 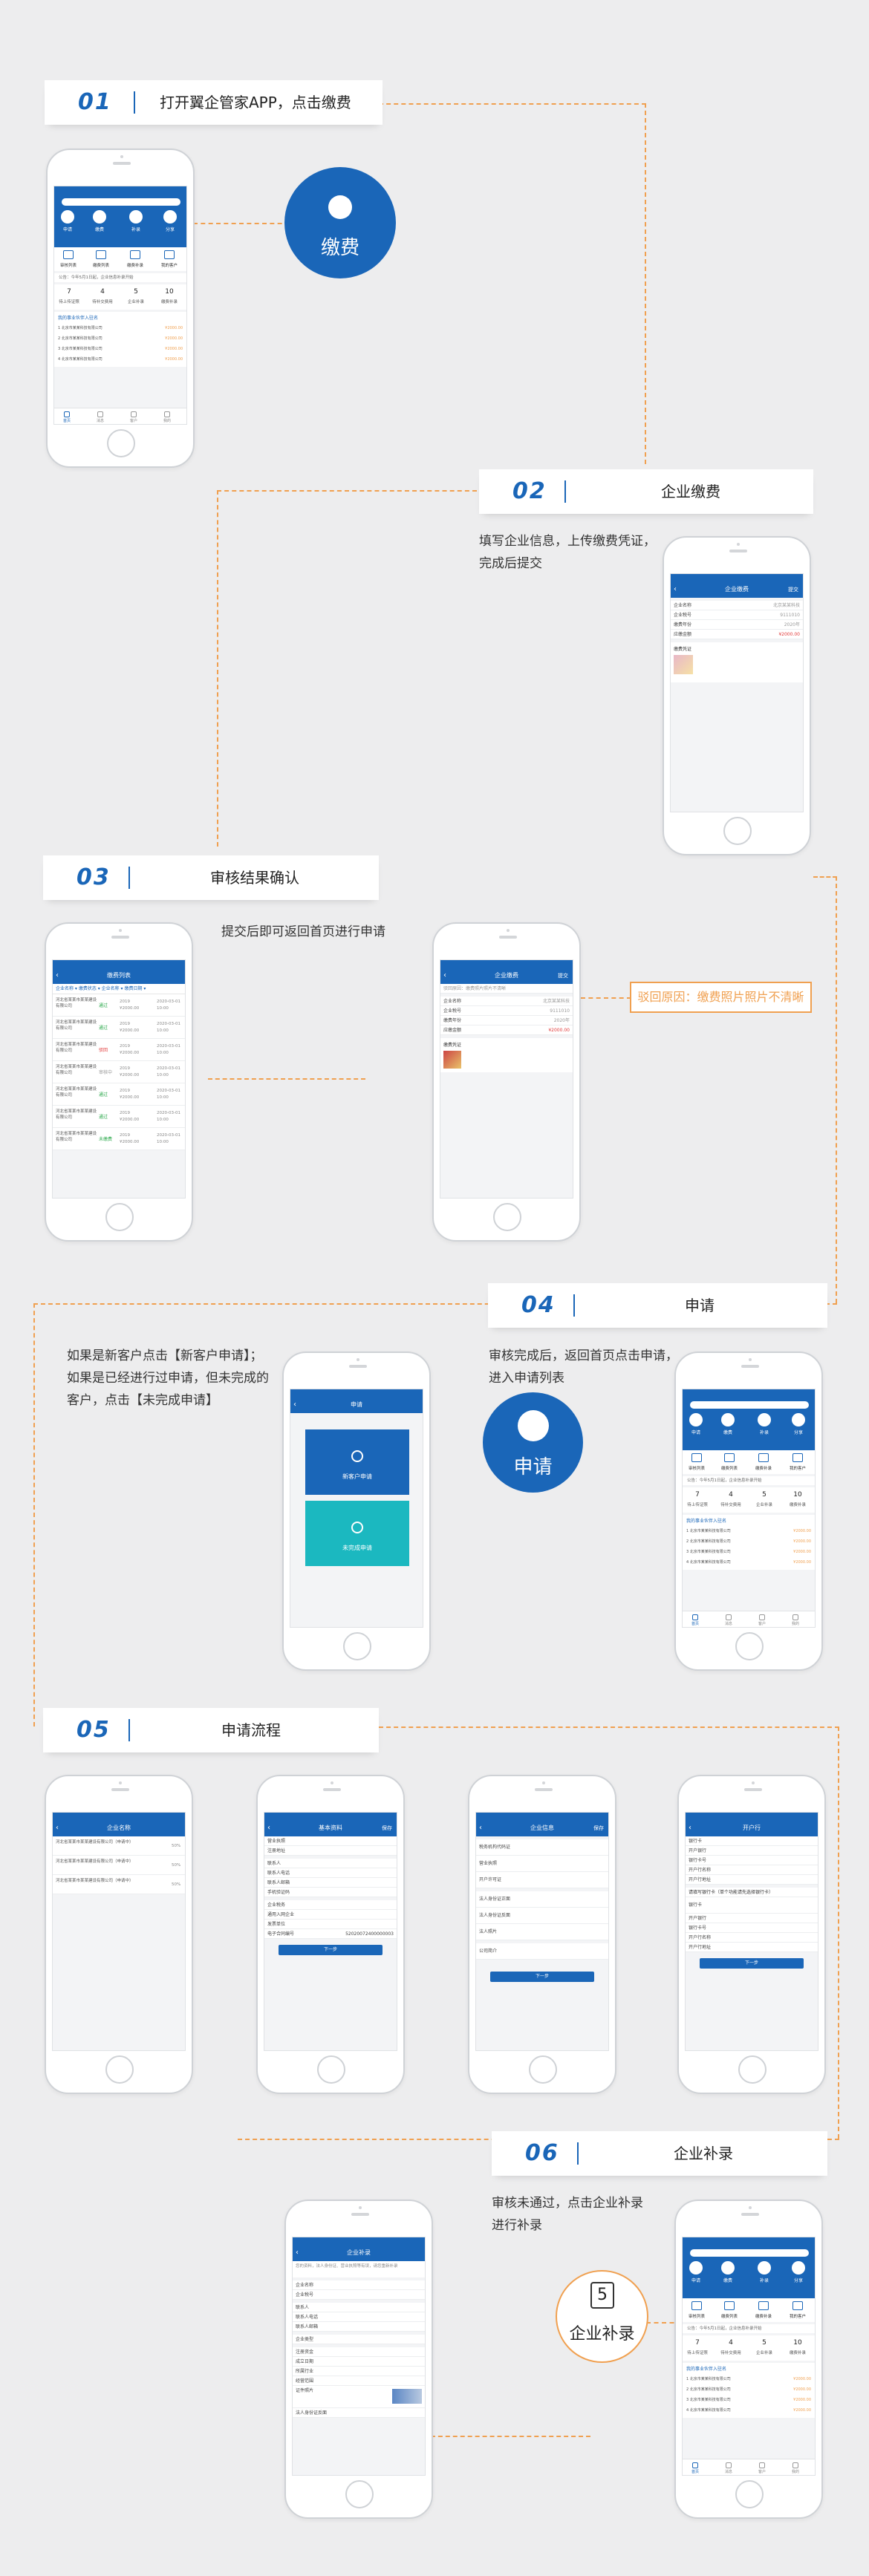 I want to click on new-customer-button: 新客户申请, so click(x=357, y=1462).